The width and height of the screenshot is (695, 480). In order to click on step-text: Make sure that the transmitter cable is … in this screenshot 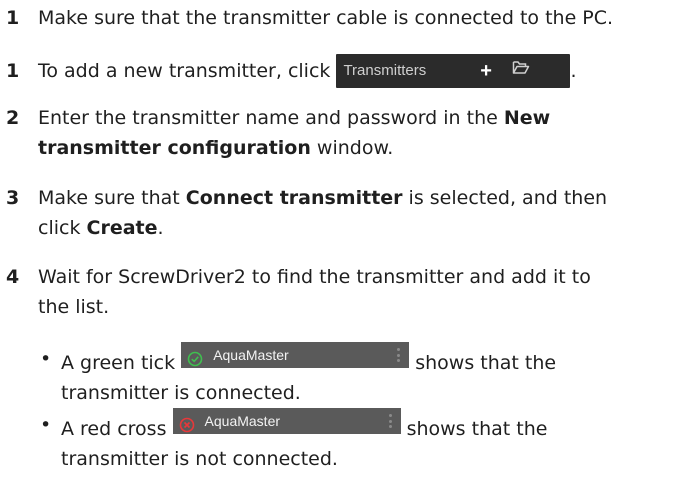, I will do `click(326, 18)`.